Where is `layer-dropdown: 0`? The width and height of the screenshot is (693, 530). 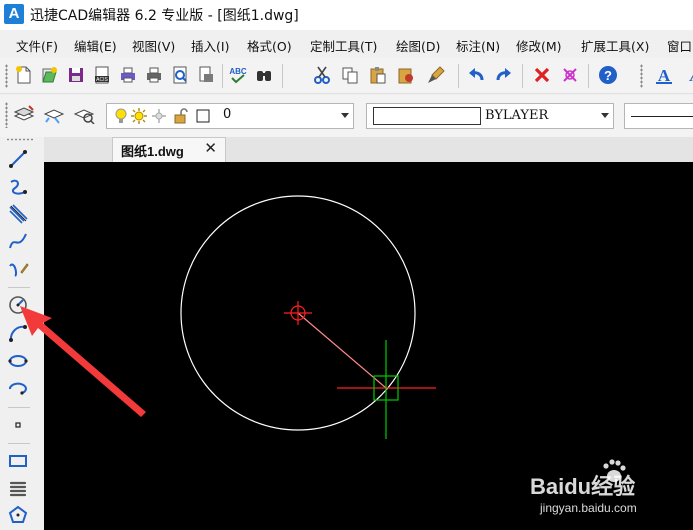 layer-dropdown: 0 is located at coordinates (230, 116).